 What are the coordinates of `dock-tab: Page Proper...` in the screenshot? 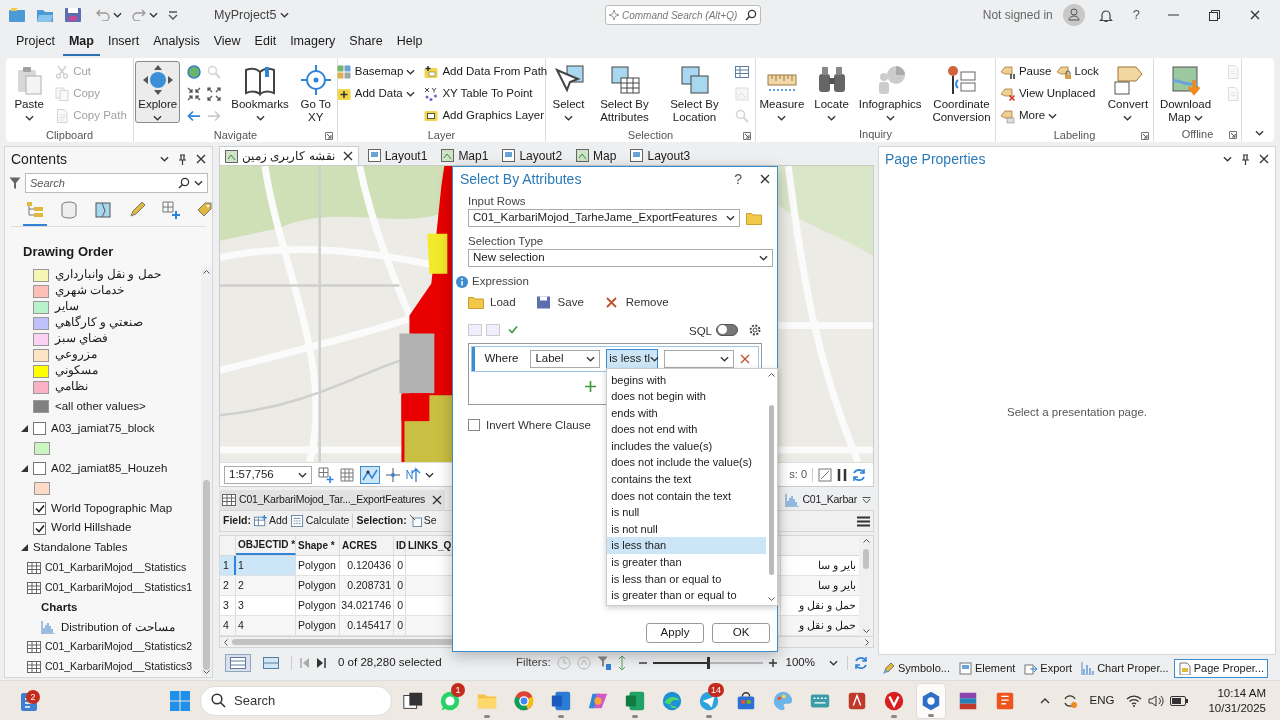 It's located at (1220, 668).